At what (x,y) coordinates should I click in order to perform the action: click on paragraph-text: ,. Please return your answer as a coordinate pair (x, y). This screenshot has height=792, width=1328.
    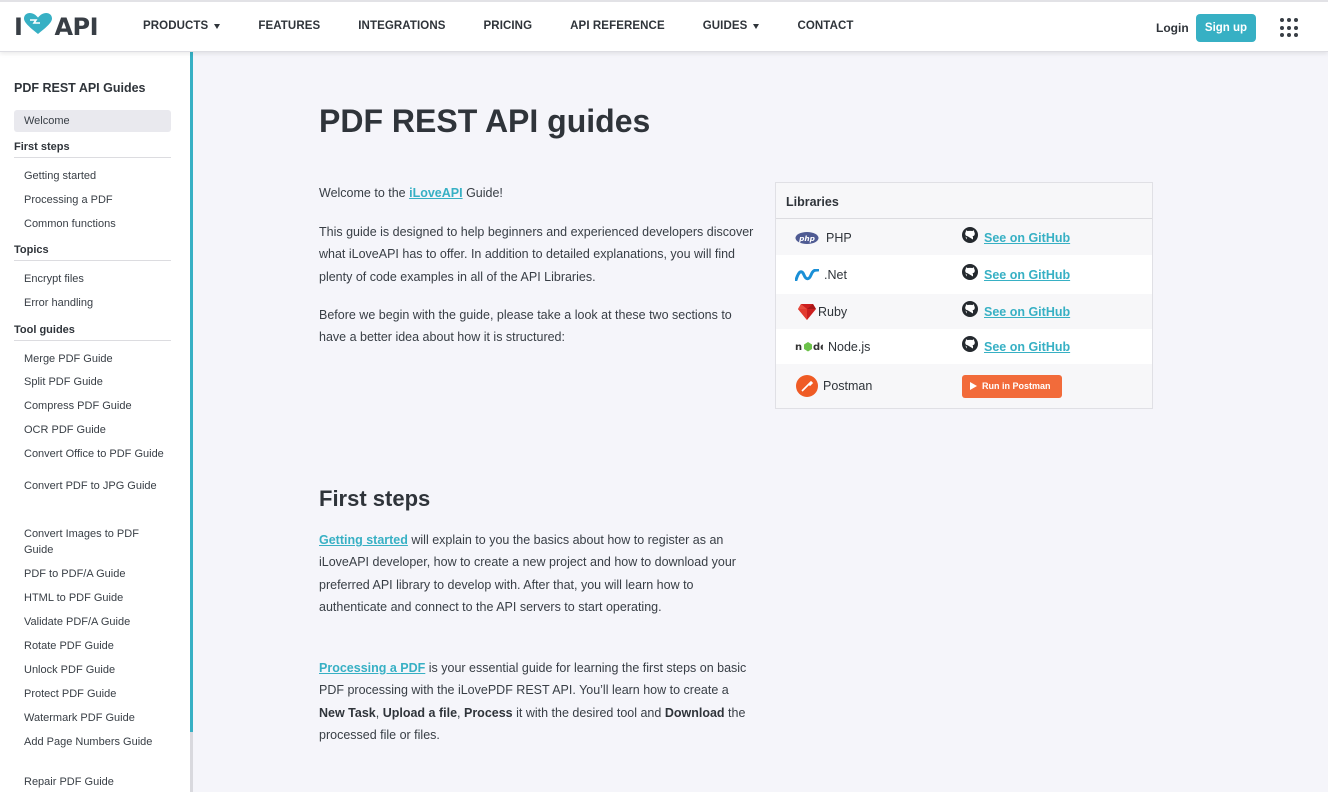
    Looking at the image, I should click on (460, 712).